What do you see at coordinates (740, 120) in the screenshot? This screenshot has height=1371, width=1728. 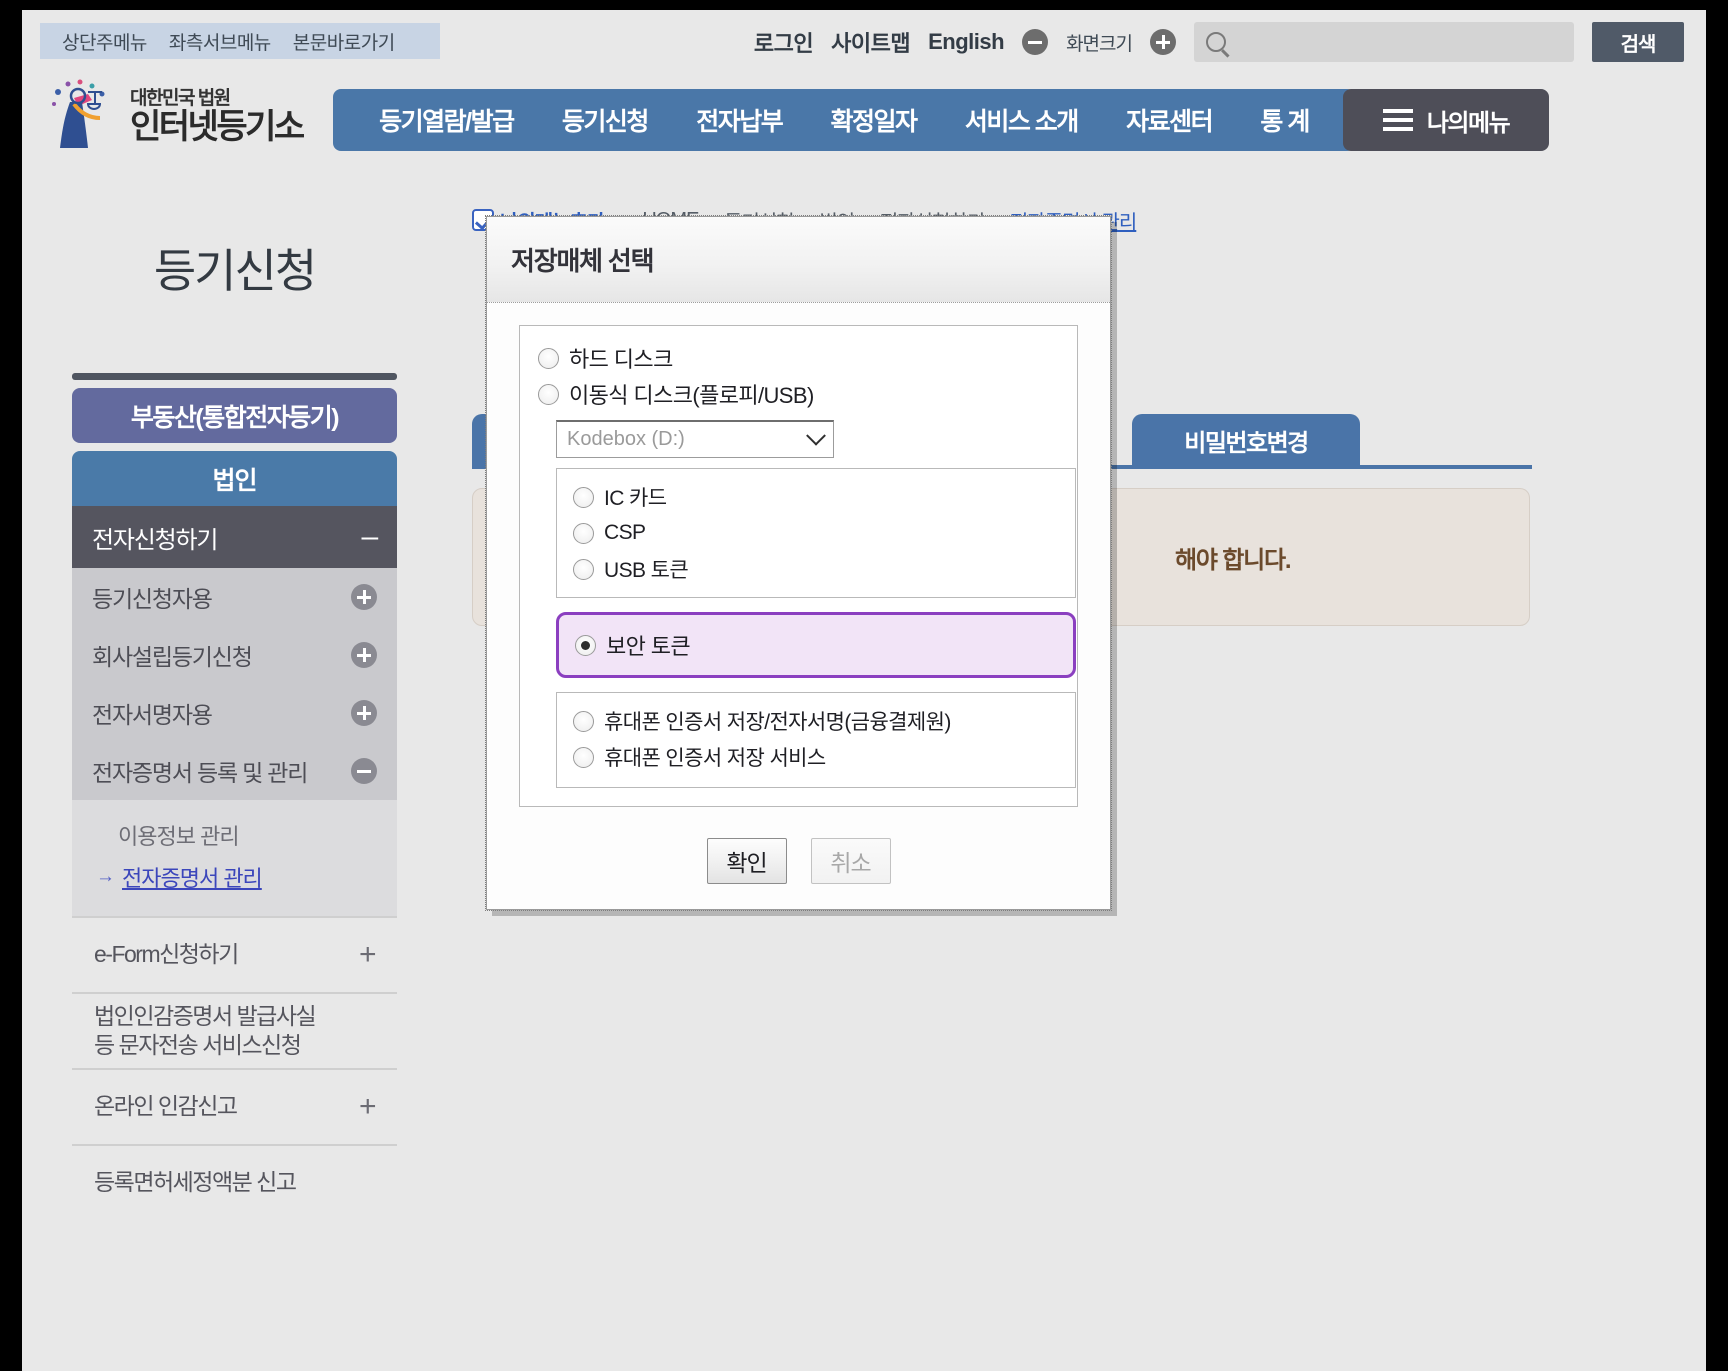 I see `nav-item-epayment: 전자납부` at bounding box center [740, 120].